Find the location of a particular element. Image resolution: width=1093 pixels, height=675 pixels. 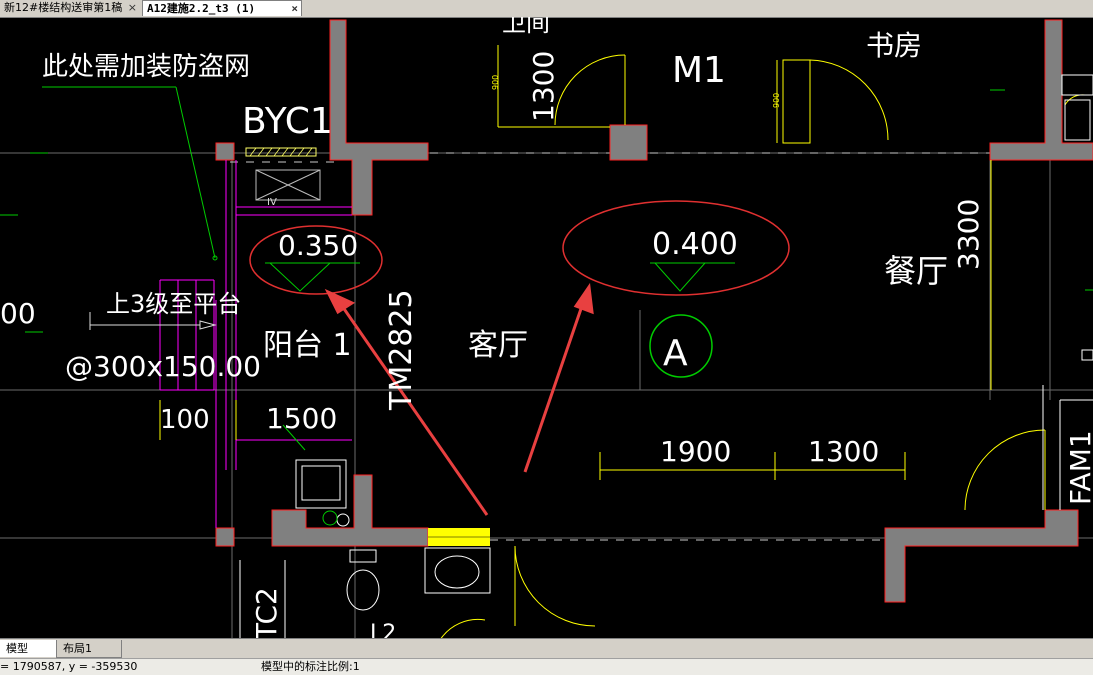

window-label-tc2: TC2 is located at coordinates (266, 612).